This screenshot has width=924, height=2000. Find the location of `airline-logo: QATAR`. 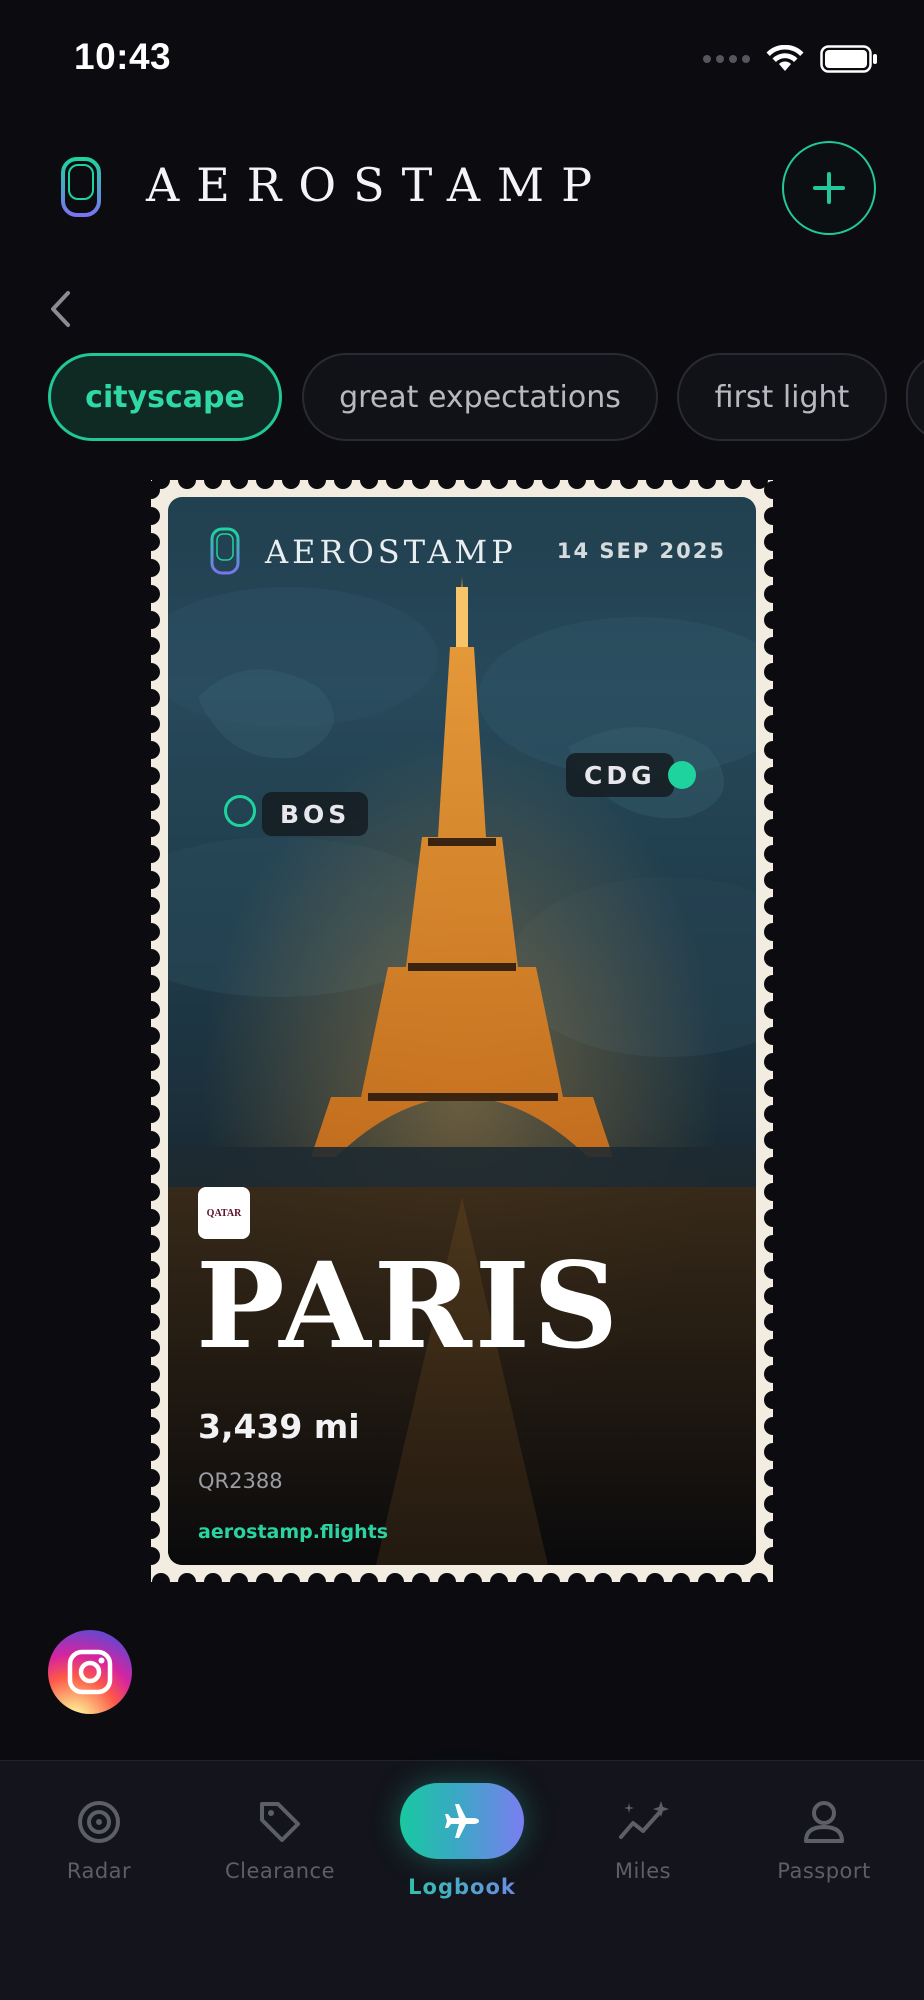

airline-logo: QATAR is located at coordinates (224, 1213).